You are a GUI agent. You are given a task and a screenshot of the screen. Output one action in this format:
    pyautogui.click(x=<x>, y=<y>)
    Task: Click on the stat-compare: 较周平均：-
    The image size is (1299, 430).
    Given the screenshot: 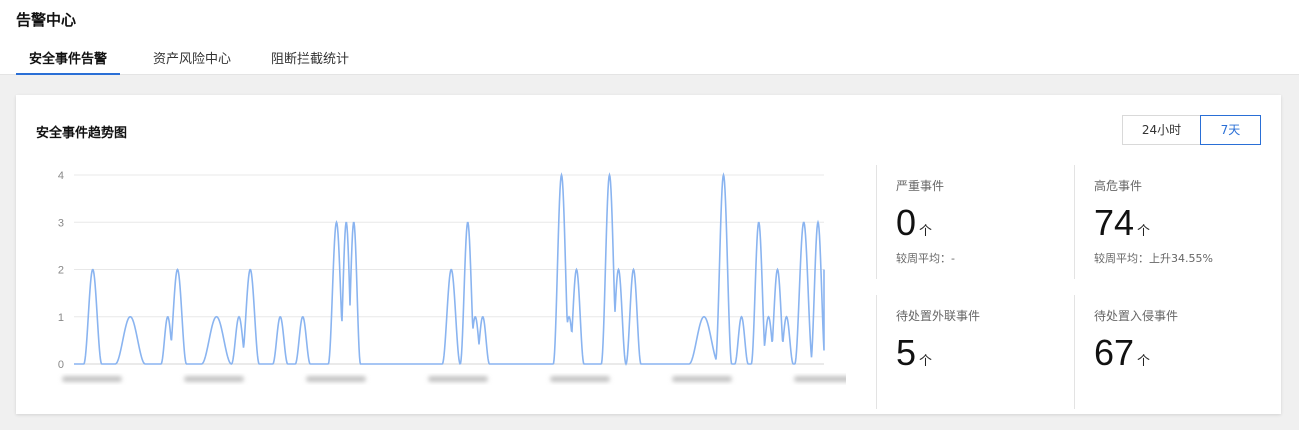 What is the action you would take?
    pyautogui.click(x=925, y=258)
    